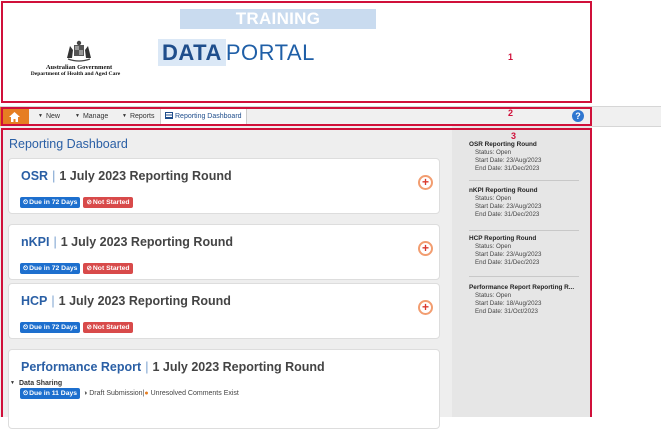 The image size is (661, 429). I want to click on annotation-number-3: 3, so click(514, 136).